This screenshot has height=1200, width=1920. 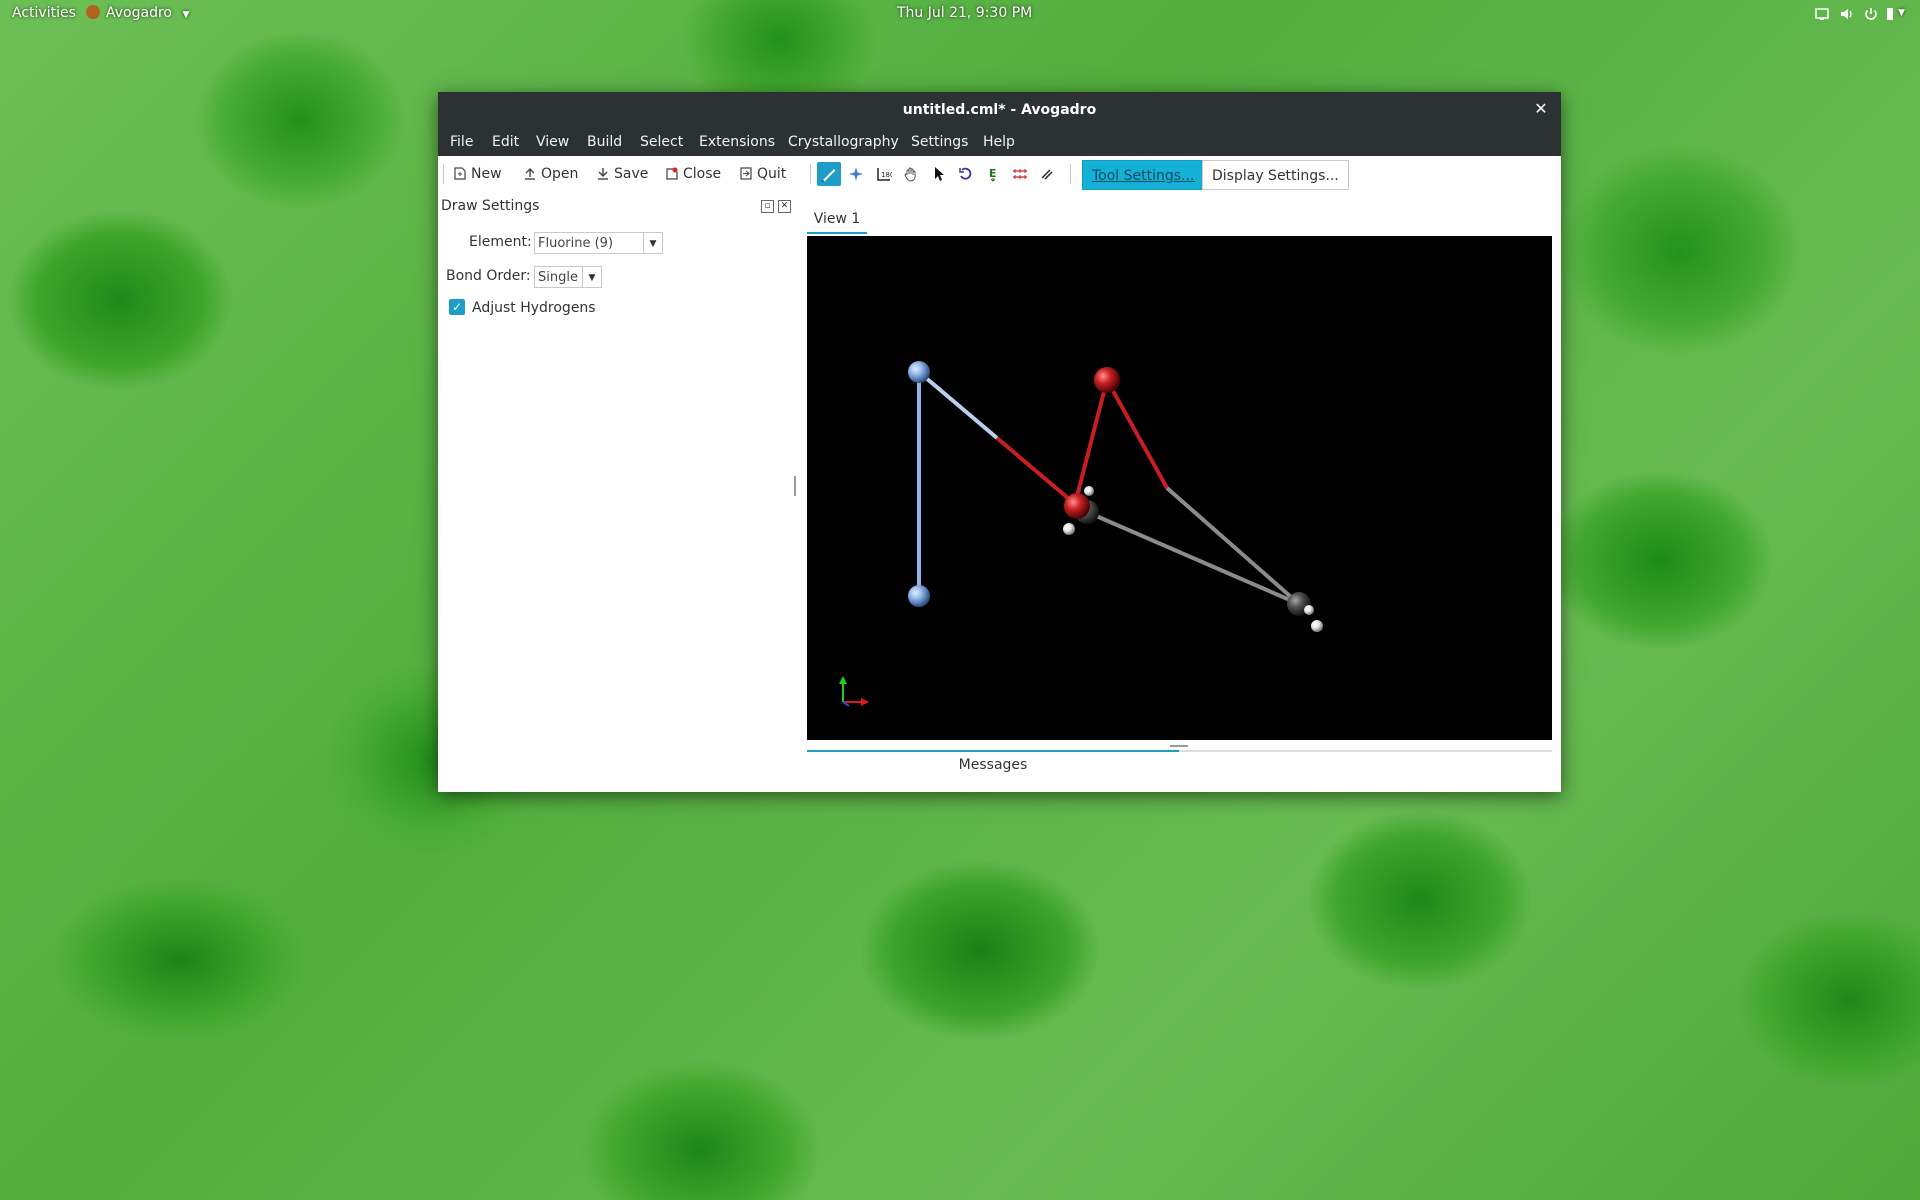 I want to click on measure-tool-button: 180, so click(x=884, y=174).